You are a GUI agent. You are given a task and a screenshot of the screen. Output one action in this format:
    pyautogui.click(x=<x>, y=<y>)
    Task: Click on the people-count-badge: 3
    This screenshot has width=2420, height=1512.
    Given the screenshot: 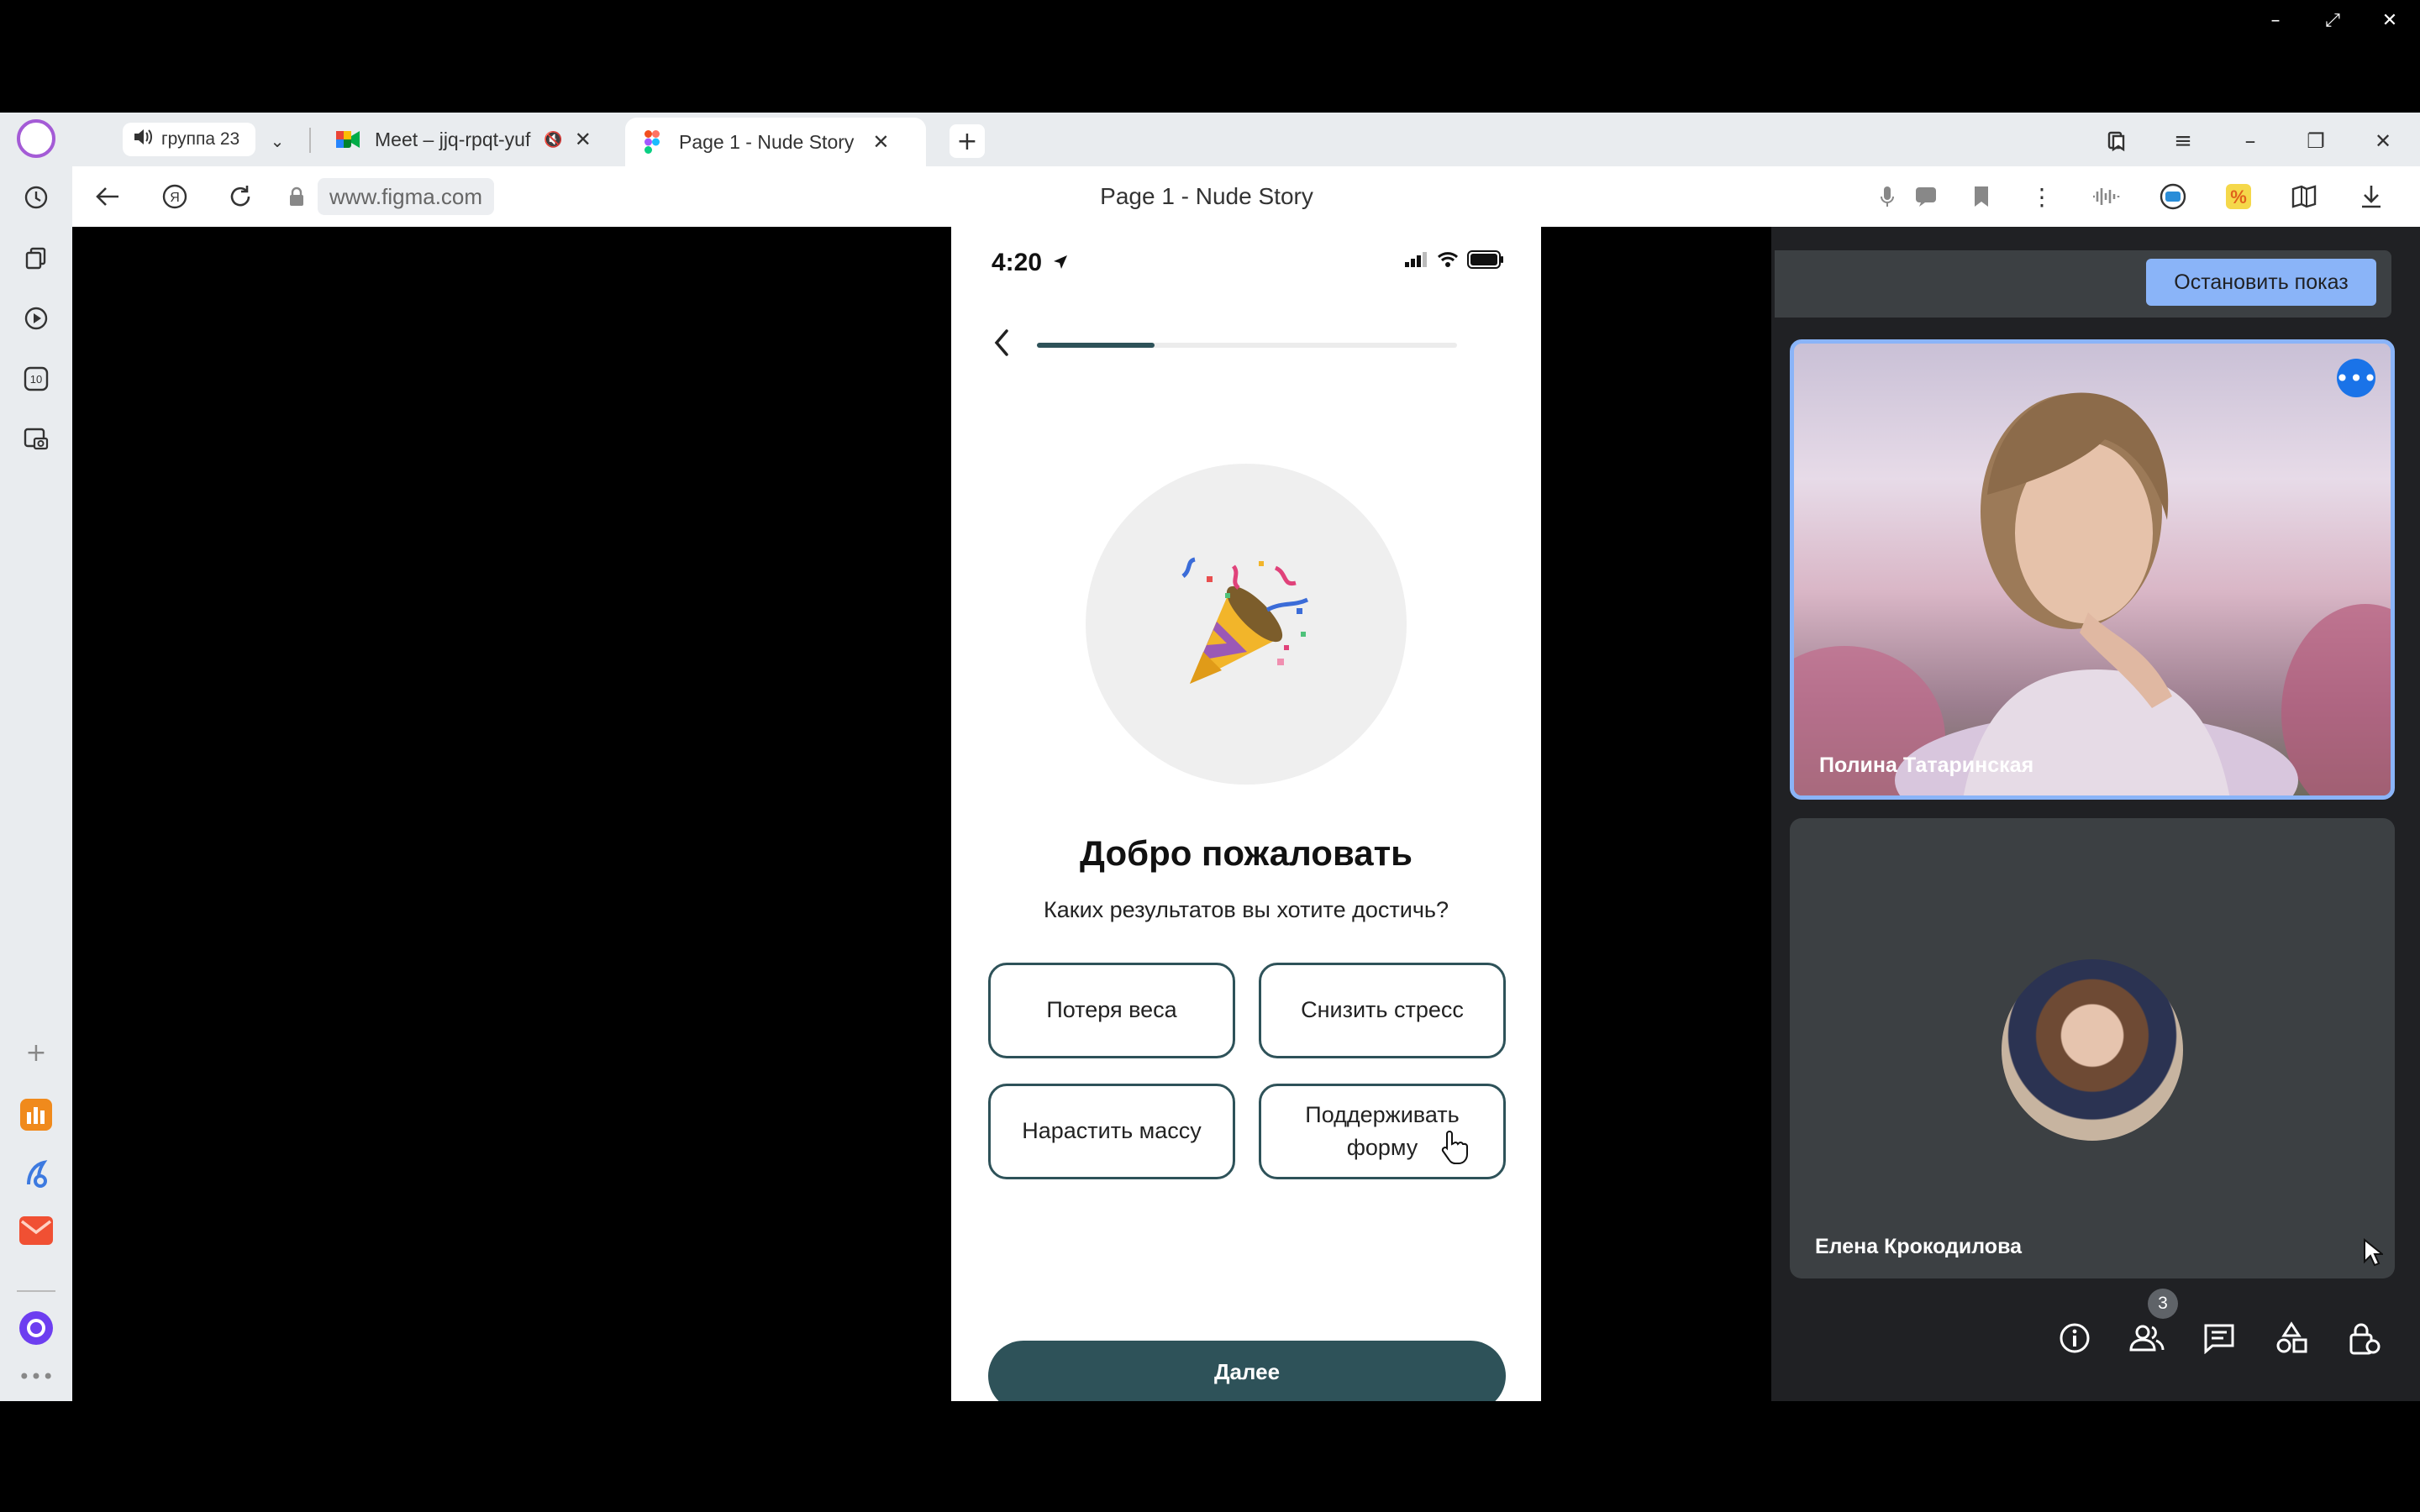 What is the action you would take?
    pyautogui.click(x=2163, y=1304)
    